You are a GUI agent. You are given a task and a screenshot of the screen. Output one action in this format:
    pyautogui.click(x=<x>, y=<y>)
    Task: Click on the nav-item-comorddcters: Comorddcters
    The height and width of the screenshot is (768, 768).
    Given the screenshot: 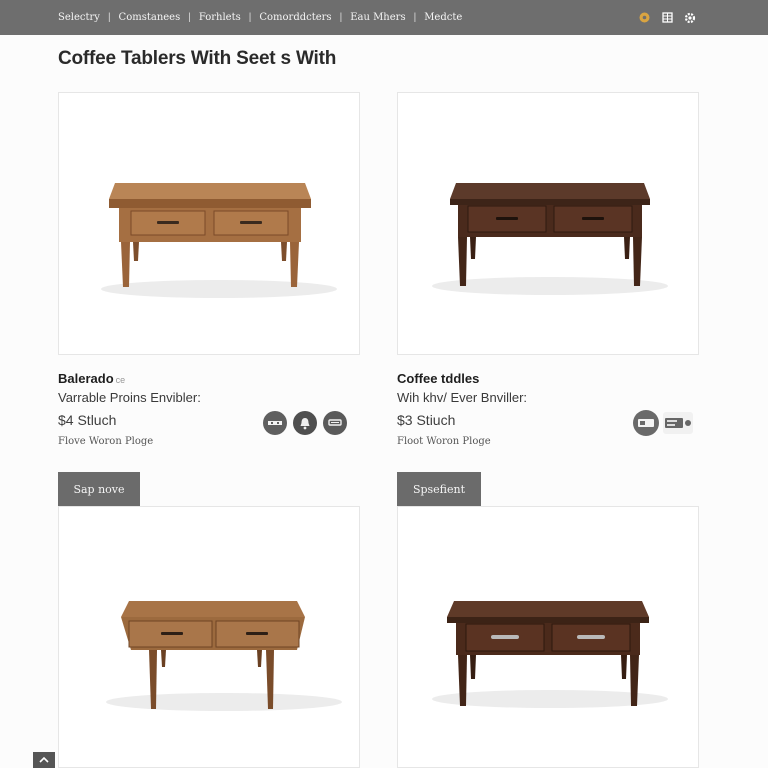 What is the action you would take?
    pyautogui.click(x=295, y=17)
    